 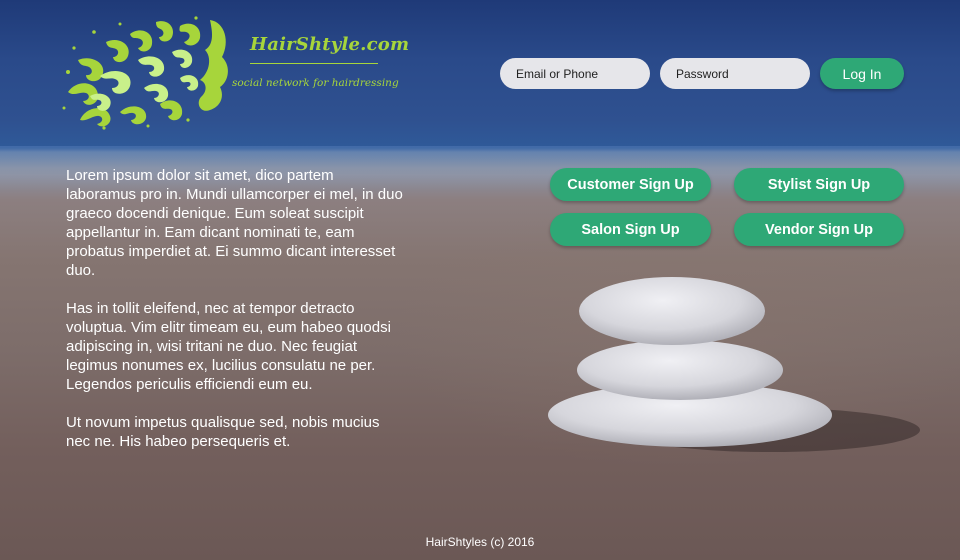 What do you see at coordinates (314, 63) in the screenshot?
I see `brand-divider` at bounding box center [314, 63].